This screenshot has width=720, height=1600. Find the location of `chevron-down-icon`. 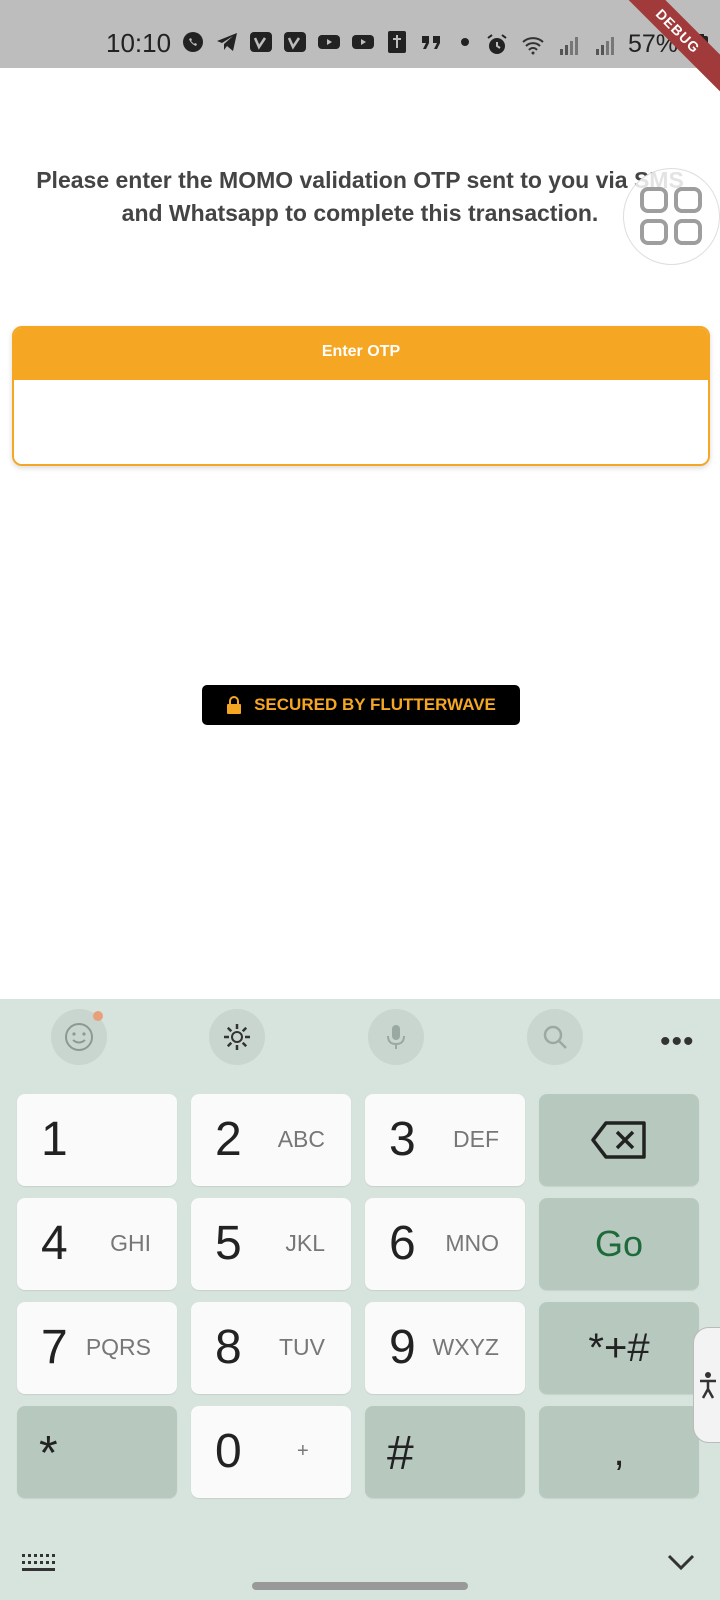

chevron-down-icon is located at coordinates (681, 1562).